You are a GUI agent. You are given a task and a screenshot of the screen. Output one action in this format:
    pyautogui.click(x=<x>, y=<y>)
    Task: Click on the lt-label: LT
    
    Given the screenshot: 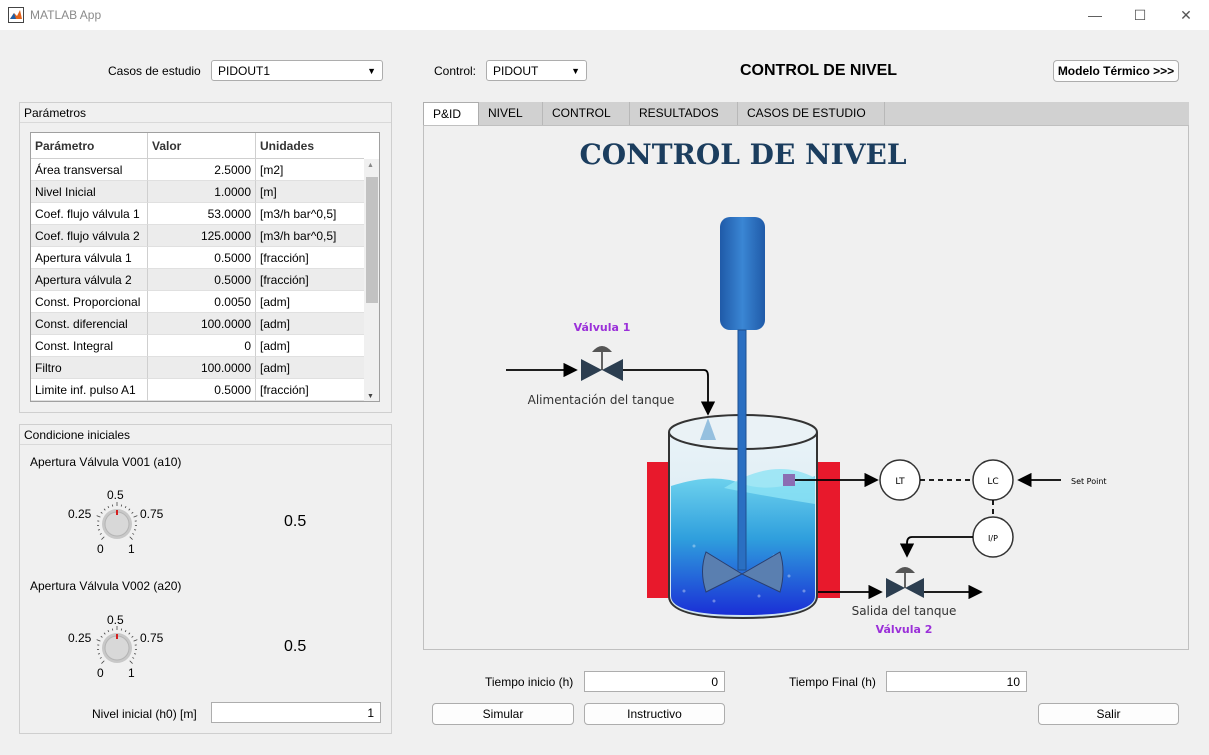 What is the action you would take?
    pyautogui.click(x=900, y=482)
    